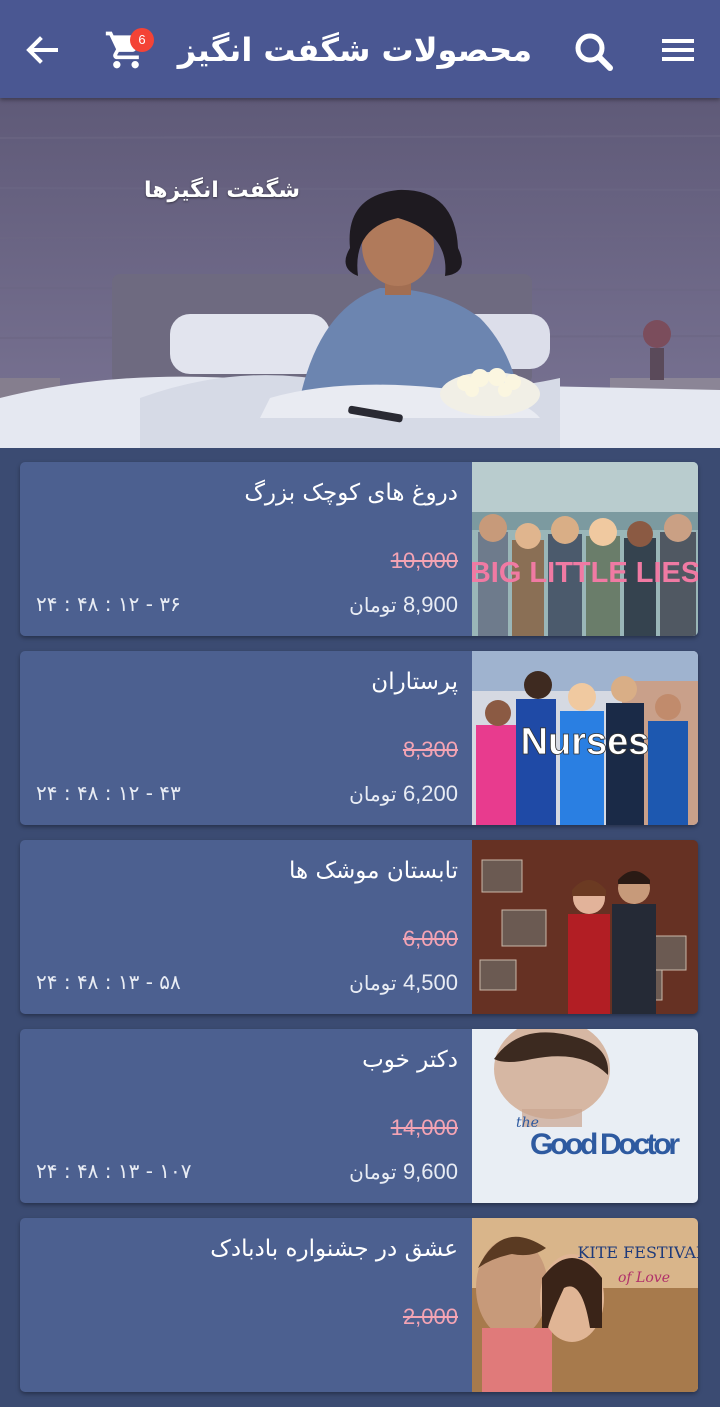 This screenshot has width=720, height=1407. I want to click on price: 9,600 تومان, so click(403, 1172).